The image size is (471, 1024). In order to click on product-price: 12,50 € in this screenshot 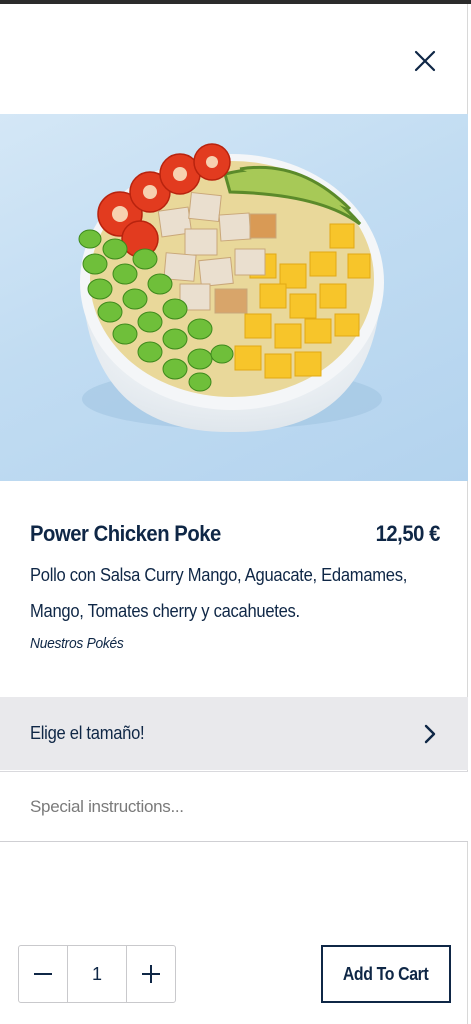, I will do `click(408, 533)`.